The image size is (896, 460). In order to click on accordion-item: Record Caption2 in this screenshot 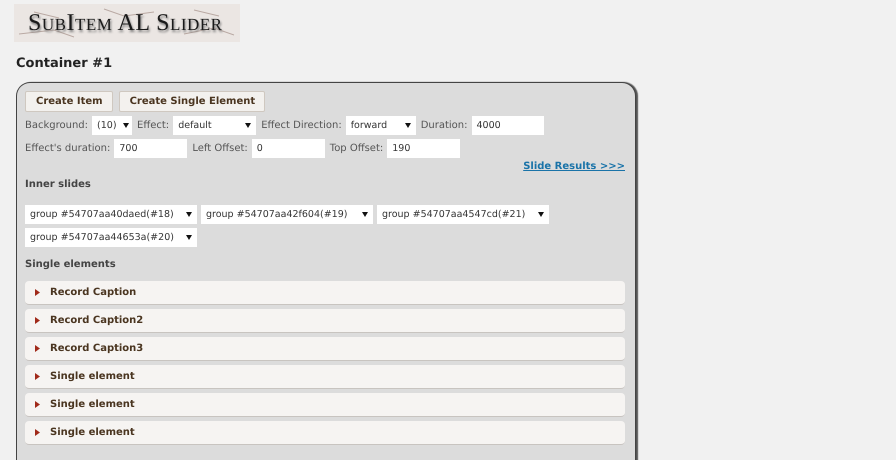, I will do `click(325, 321)`.